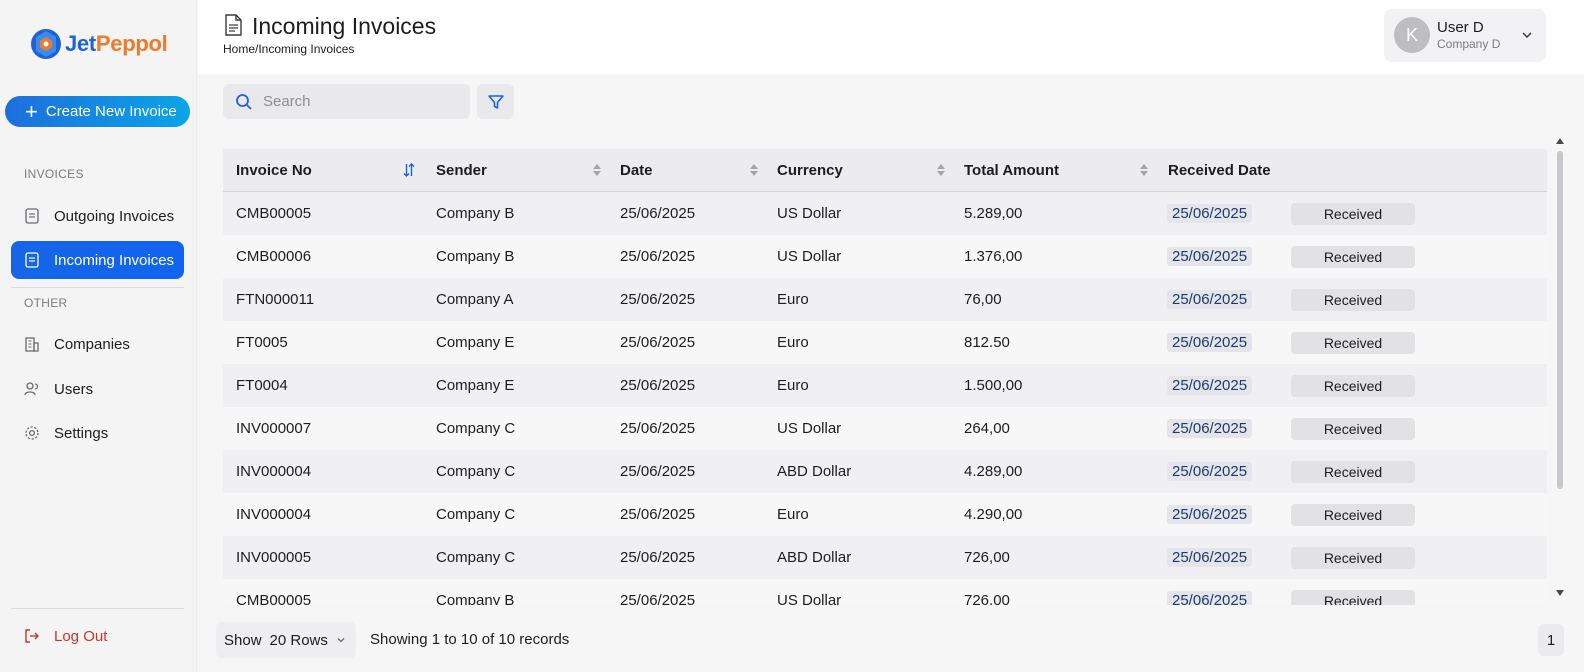  I want to click on logo-text: JetPeppol, so click(116, 44).